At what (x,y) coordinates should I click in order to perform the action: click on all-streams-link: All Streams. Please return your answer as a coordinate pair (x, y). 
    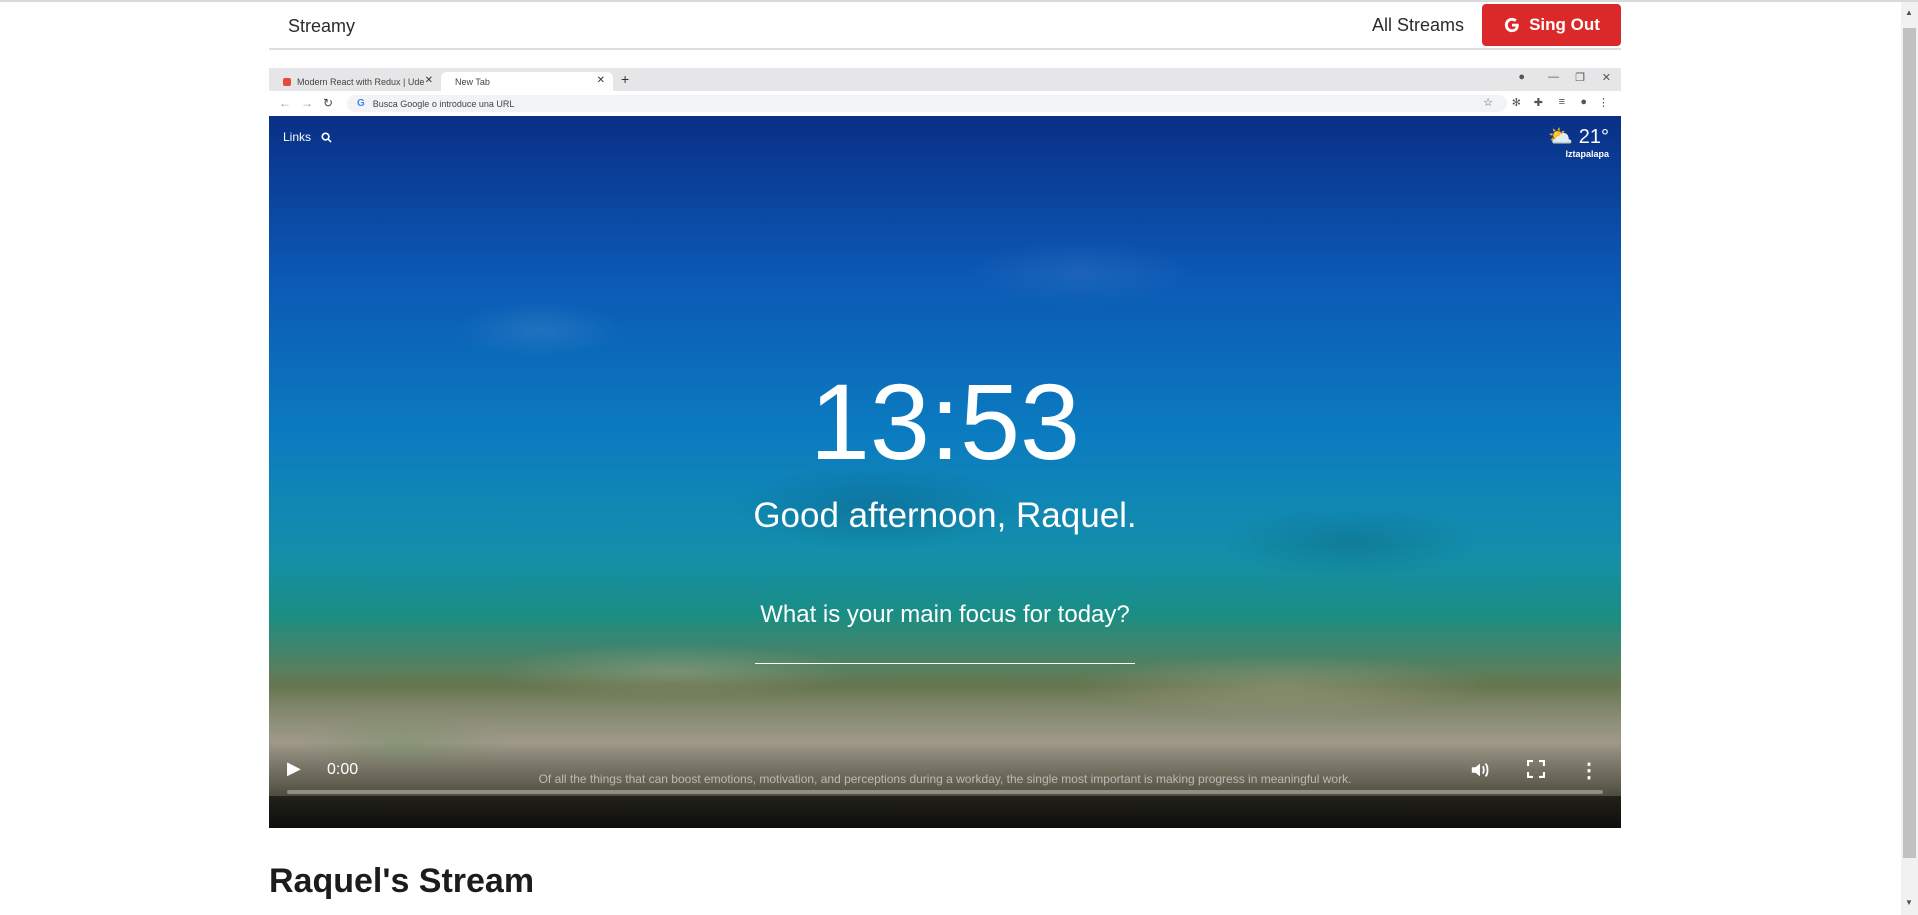
    Looking at the image, I should click on (1418, 25).